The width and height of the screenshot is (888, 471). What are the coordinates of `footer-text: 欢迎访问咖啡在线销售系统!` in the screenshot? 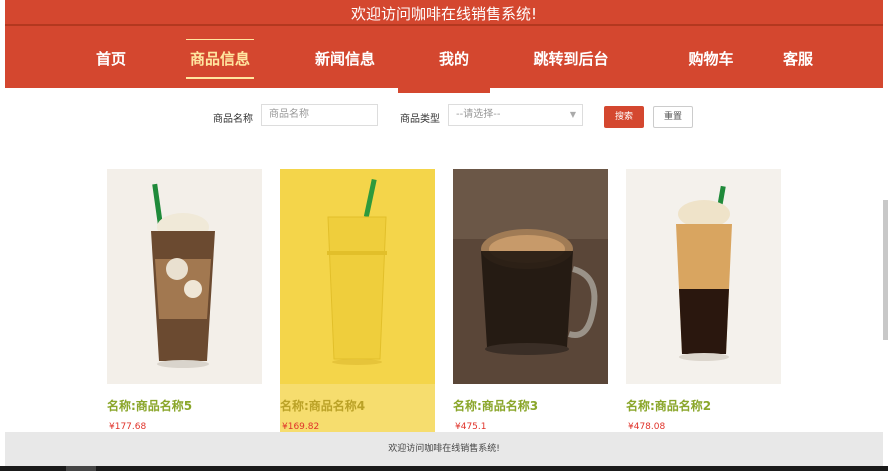 It's located at (444, 449).